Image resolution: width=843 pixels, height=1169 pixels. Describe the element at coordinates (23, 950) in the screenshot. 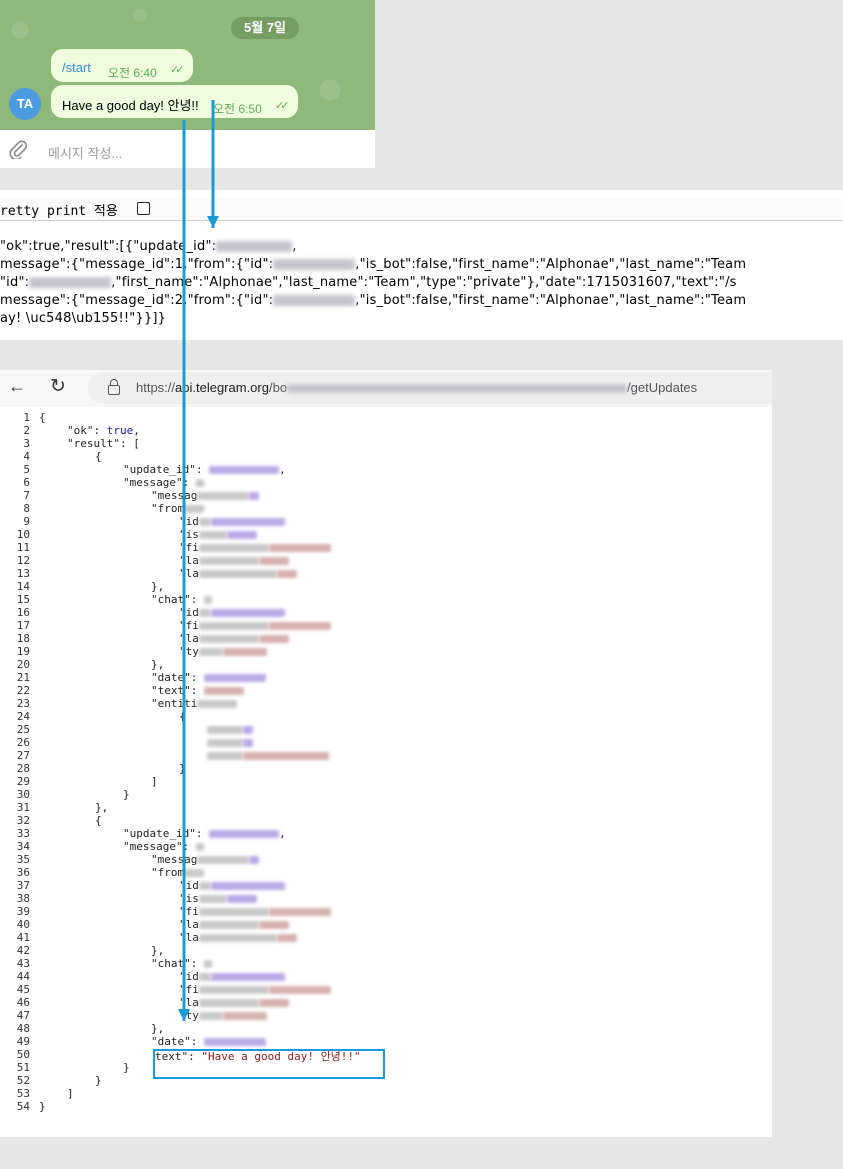

I see `line-number: 42` at that location.